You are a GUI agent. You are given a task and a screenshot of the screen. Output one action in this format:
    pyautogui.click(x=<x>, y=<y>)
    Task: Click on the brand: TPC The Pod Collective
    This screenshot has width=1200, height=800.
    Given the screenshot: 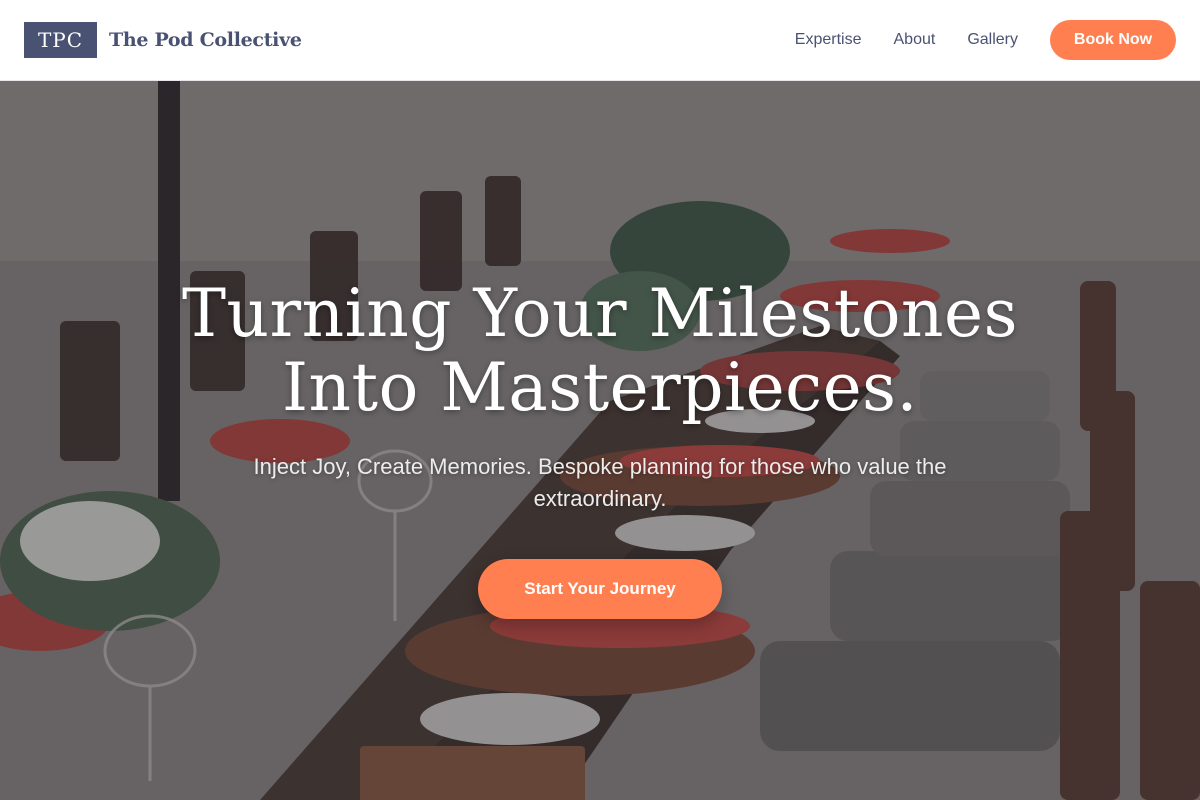 What is the action you would take?
    pyautogui.click(x=163, y=40)
    